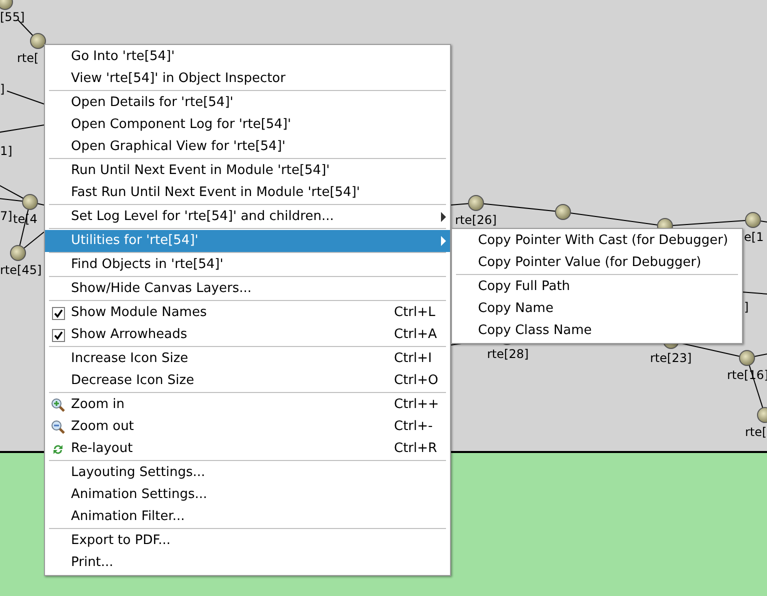  Describe the element at coordinates (597, 331) in the screenshot. I see `menu-item: Copy Class Name` at that location.